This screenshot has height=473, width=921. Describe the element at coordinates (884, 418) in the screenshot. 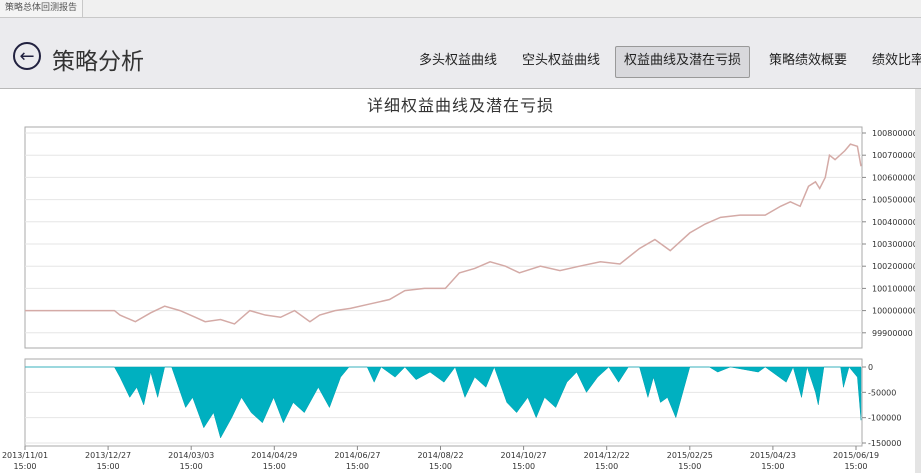

I see `drawdown-ytick-label: -100000` at that location.